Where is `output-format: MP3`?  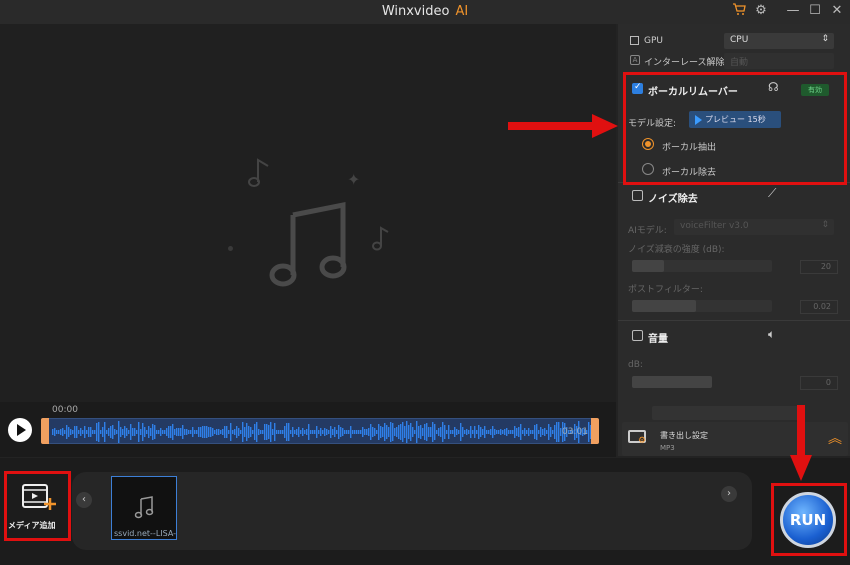 output-format: MP3 is located at coordinates (667, 448).